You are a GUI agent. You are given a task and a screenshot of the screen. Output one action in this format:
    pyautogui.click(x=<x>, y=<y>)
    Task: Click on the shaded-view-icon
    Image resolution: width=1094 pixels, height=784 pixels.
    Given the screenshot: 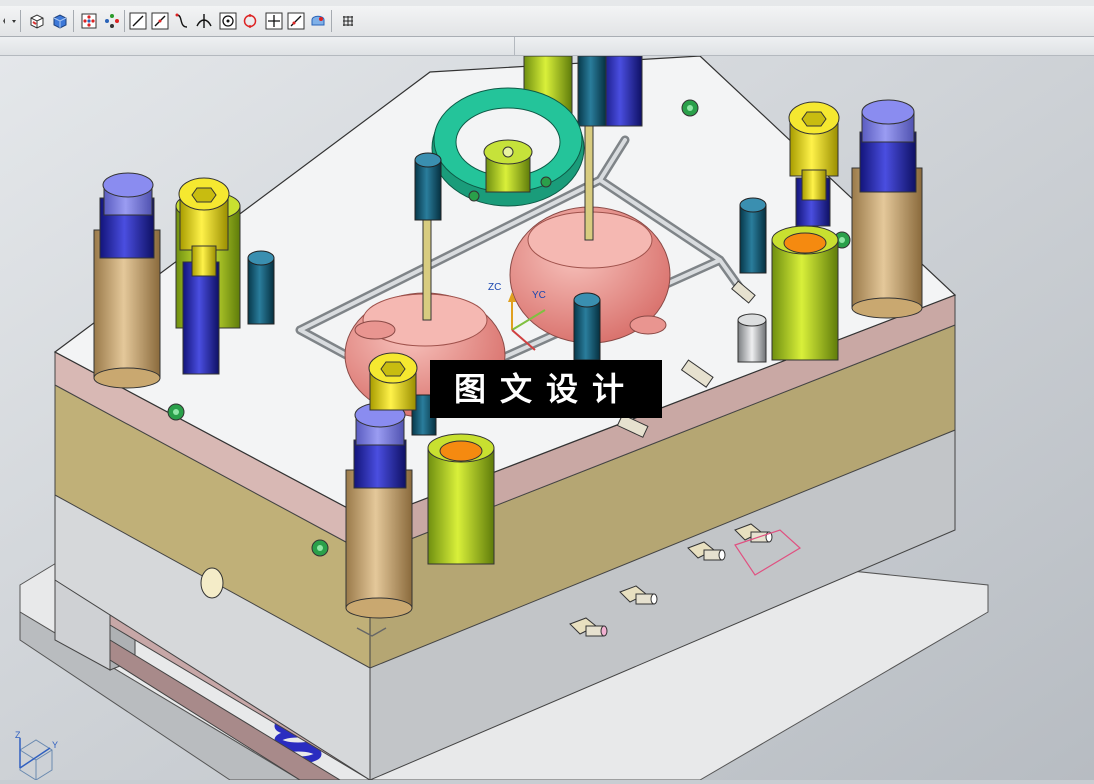 What is the action you would take?
    pyautogui.click(x=37, y=21)
    